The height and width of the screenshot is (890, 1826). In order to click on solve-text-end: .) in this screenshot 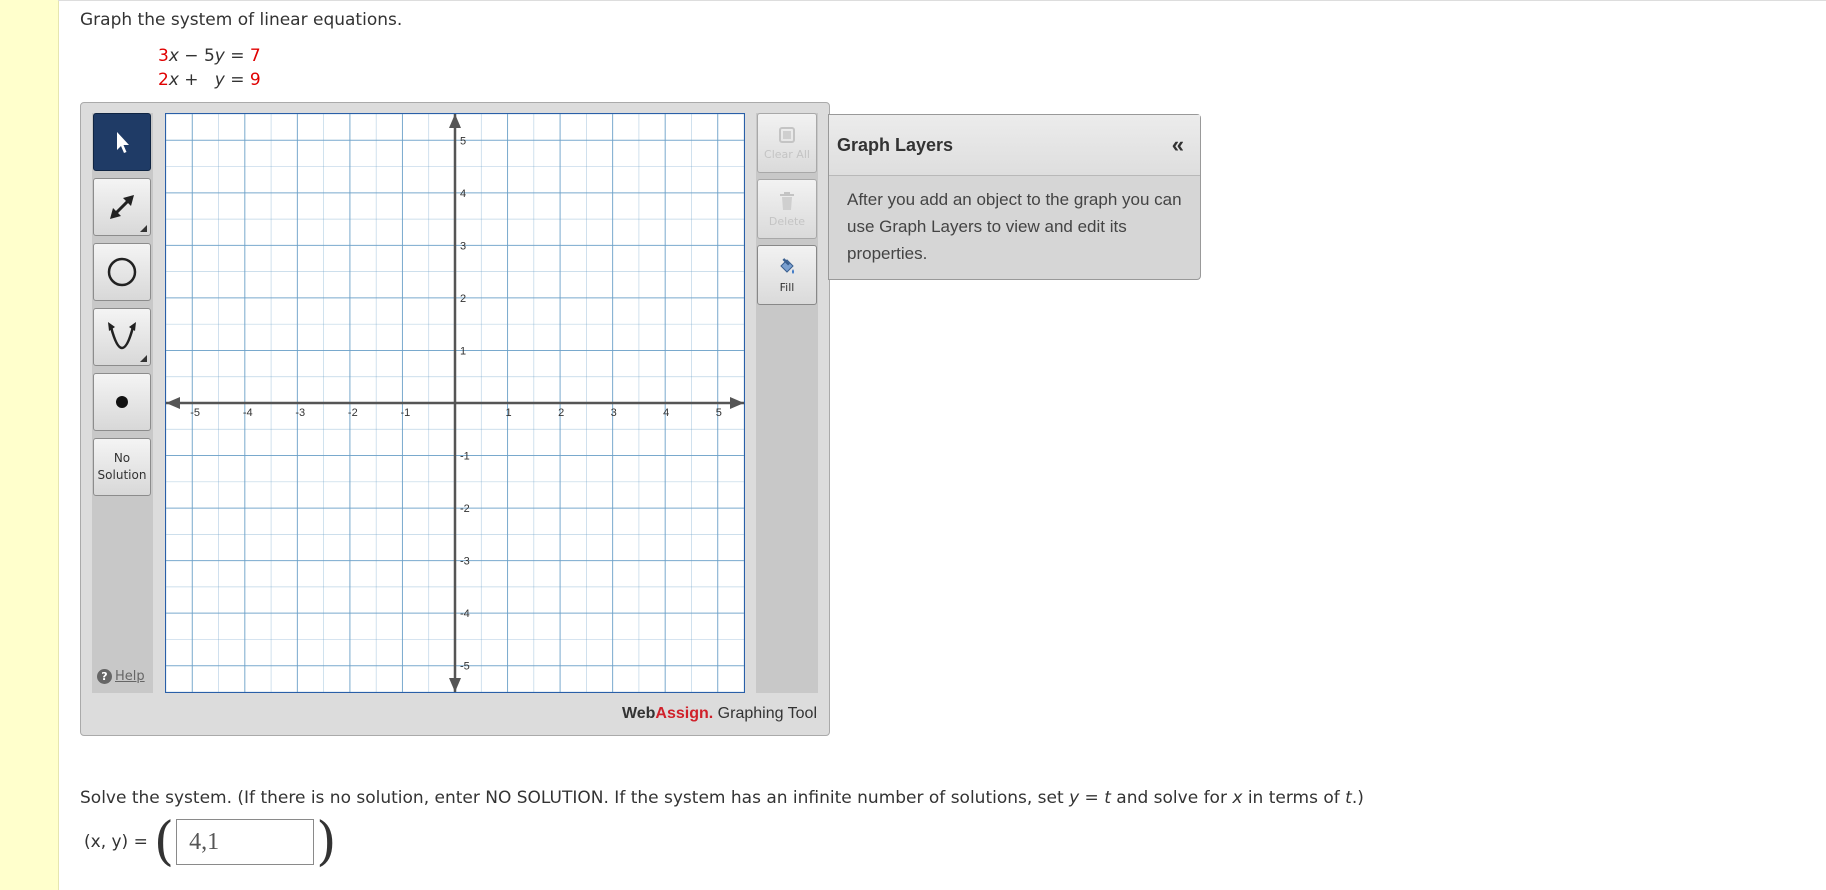, I will do `click(1357, 798)`.